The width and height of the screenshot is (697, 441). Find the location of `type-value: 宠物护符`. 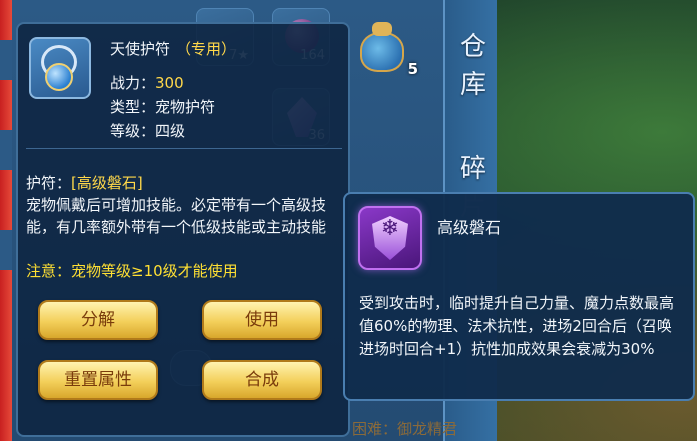

type-value: 宠物护符 is located at coordinates (185, 107).